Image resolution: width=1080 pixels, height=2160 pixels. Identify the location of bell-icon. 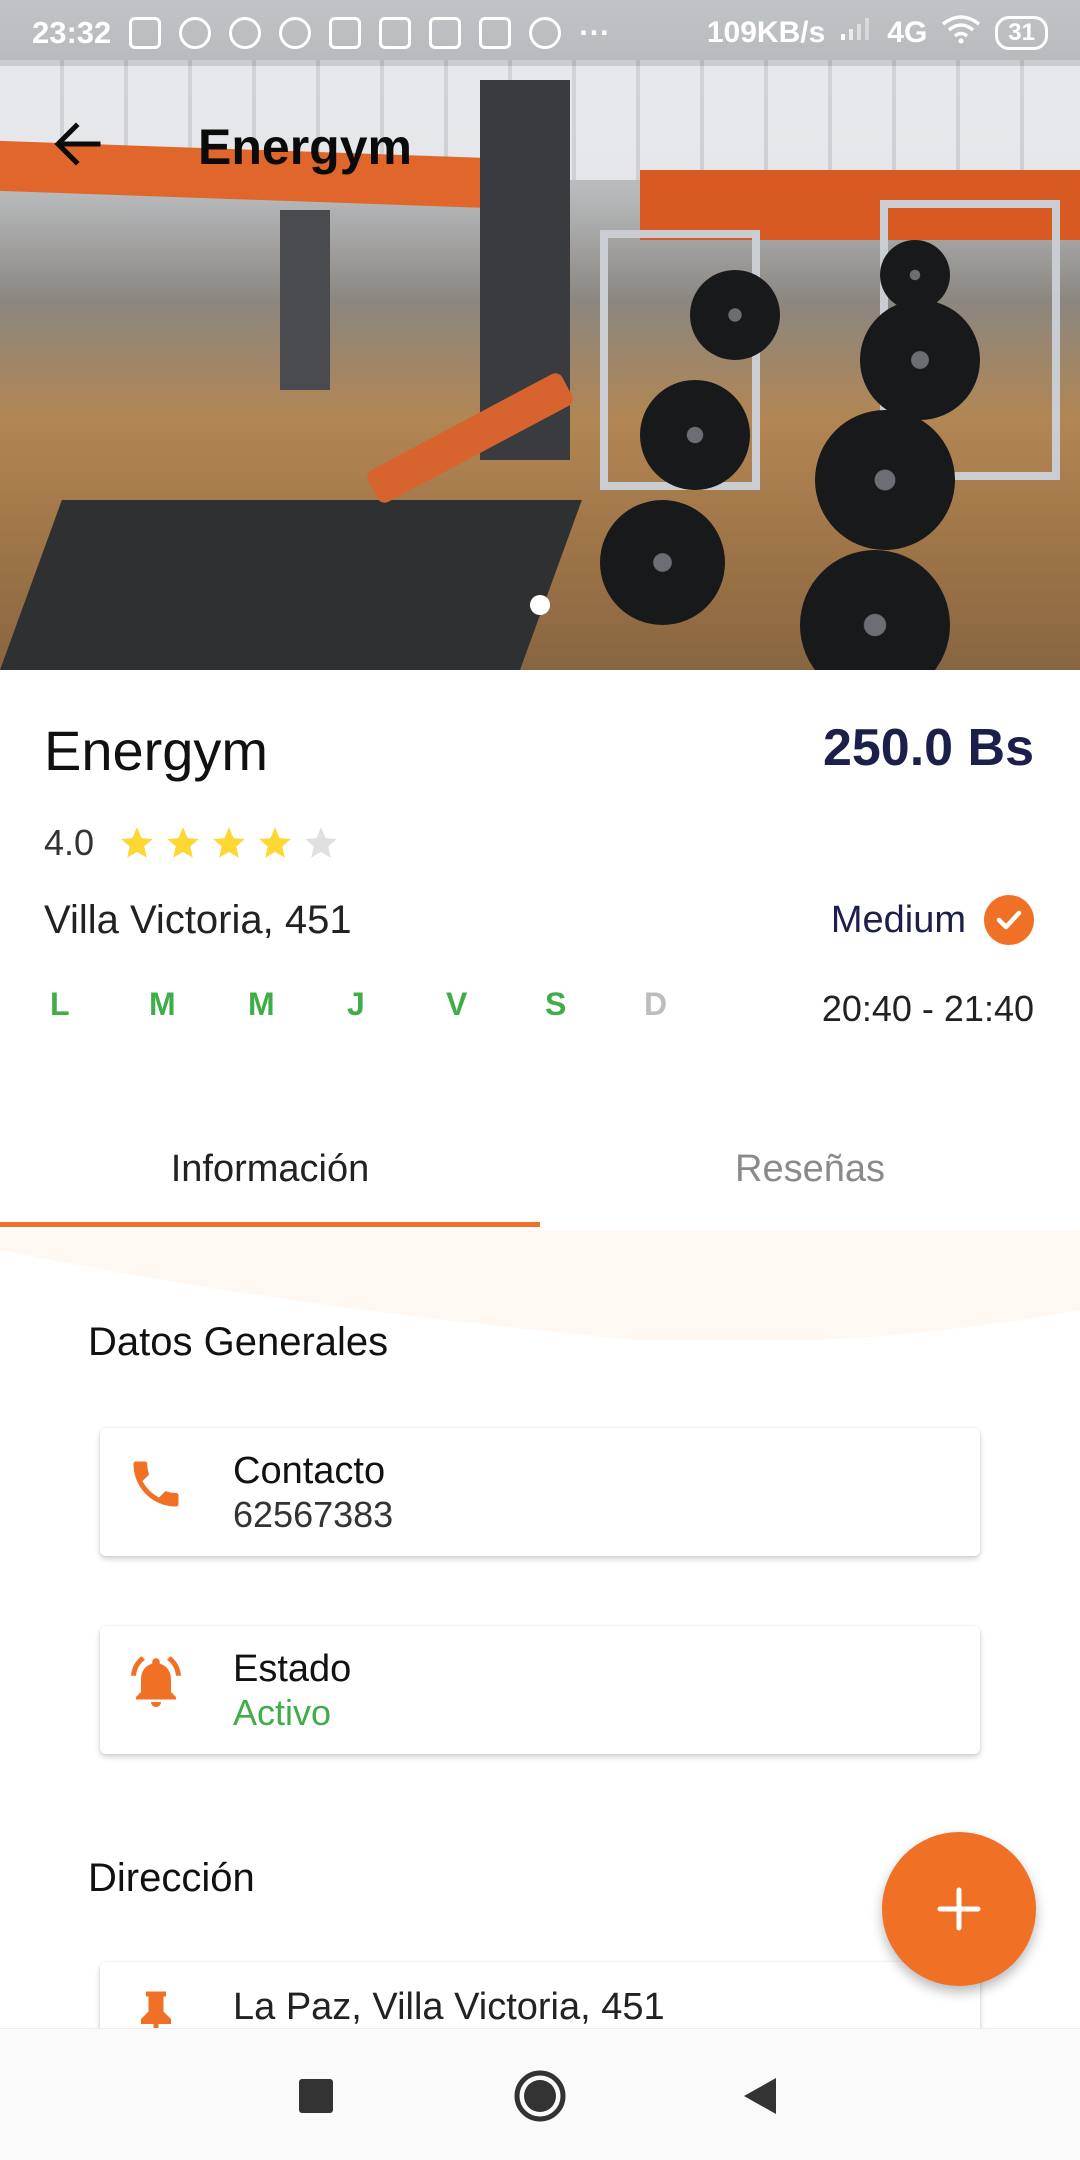
(156, 1682).